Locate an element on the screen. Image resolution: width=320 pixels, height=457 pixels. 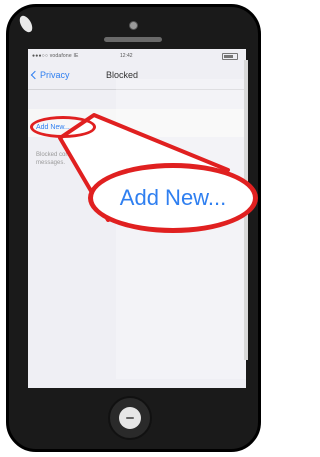
home-button-face is located at coordinates (130, 418).